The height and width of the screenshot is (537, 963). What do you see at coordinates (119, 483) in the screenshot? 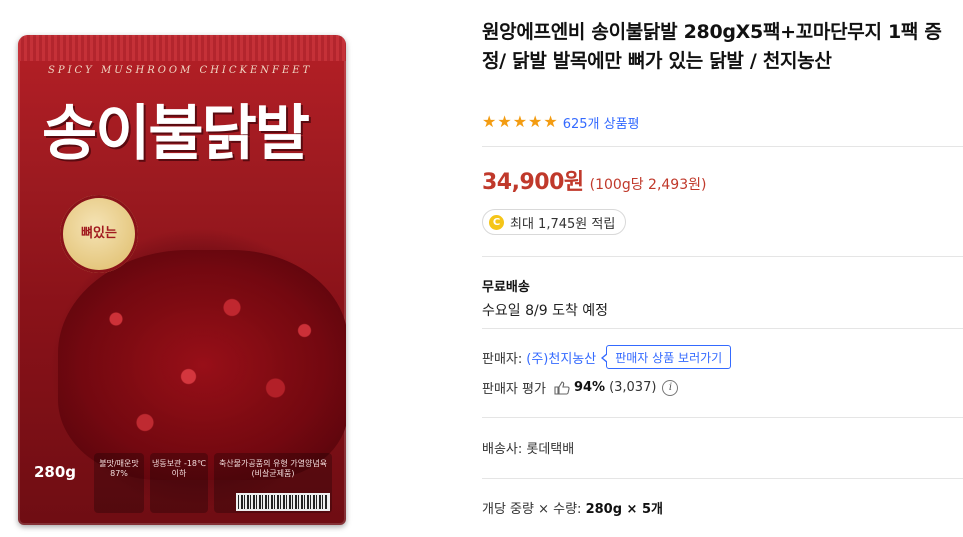
I see `package-info-a: 불맛/매운맛 87%` at bounding box center [119, 483].